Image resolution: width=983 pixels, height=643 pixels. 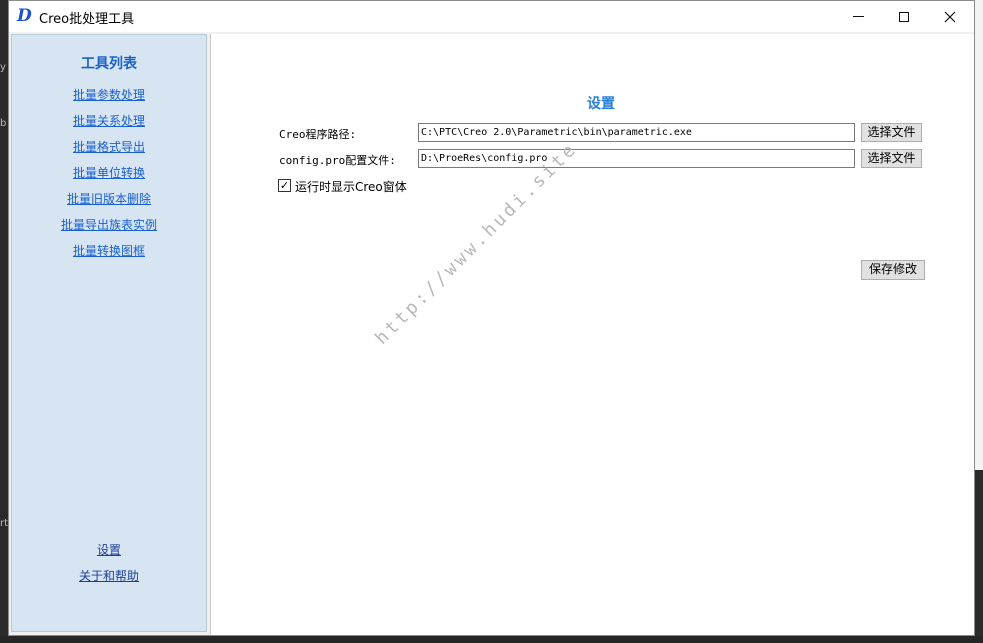 What do you see at coordinates (891, 158) in the screenshot?
I see `browse-config-file-button: 选择文件` at bounding box center [891, 158].